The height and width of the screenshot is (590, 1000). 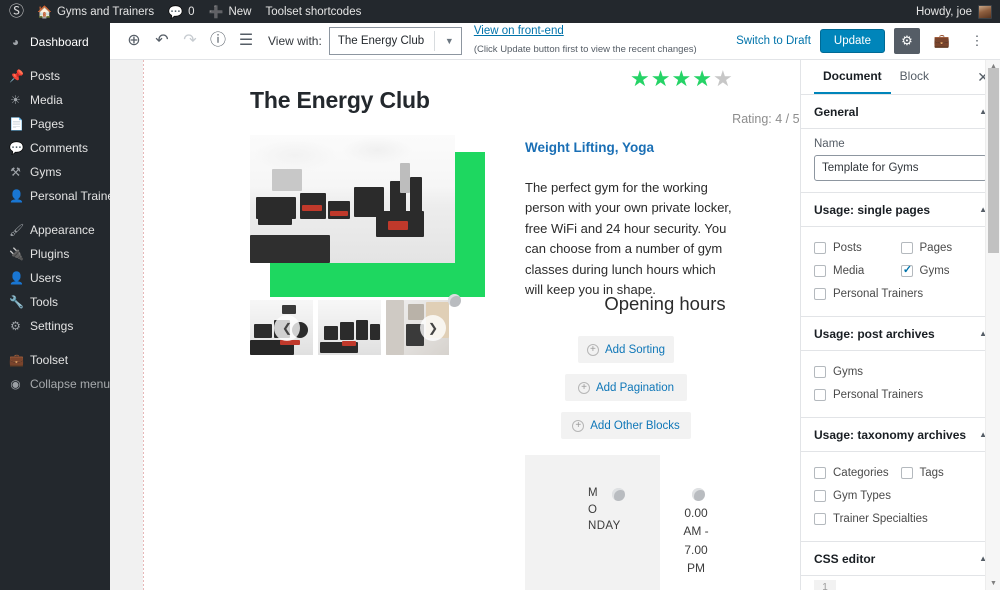 I want to click on toolset-button: 💼, so click(x=942, y=41).